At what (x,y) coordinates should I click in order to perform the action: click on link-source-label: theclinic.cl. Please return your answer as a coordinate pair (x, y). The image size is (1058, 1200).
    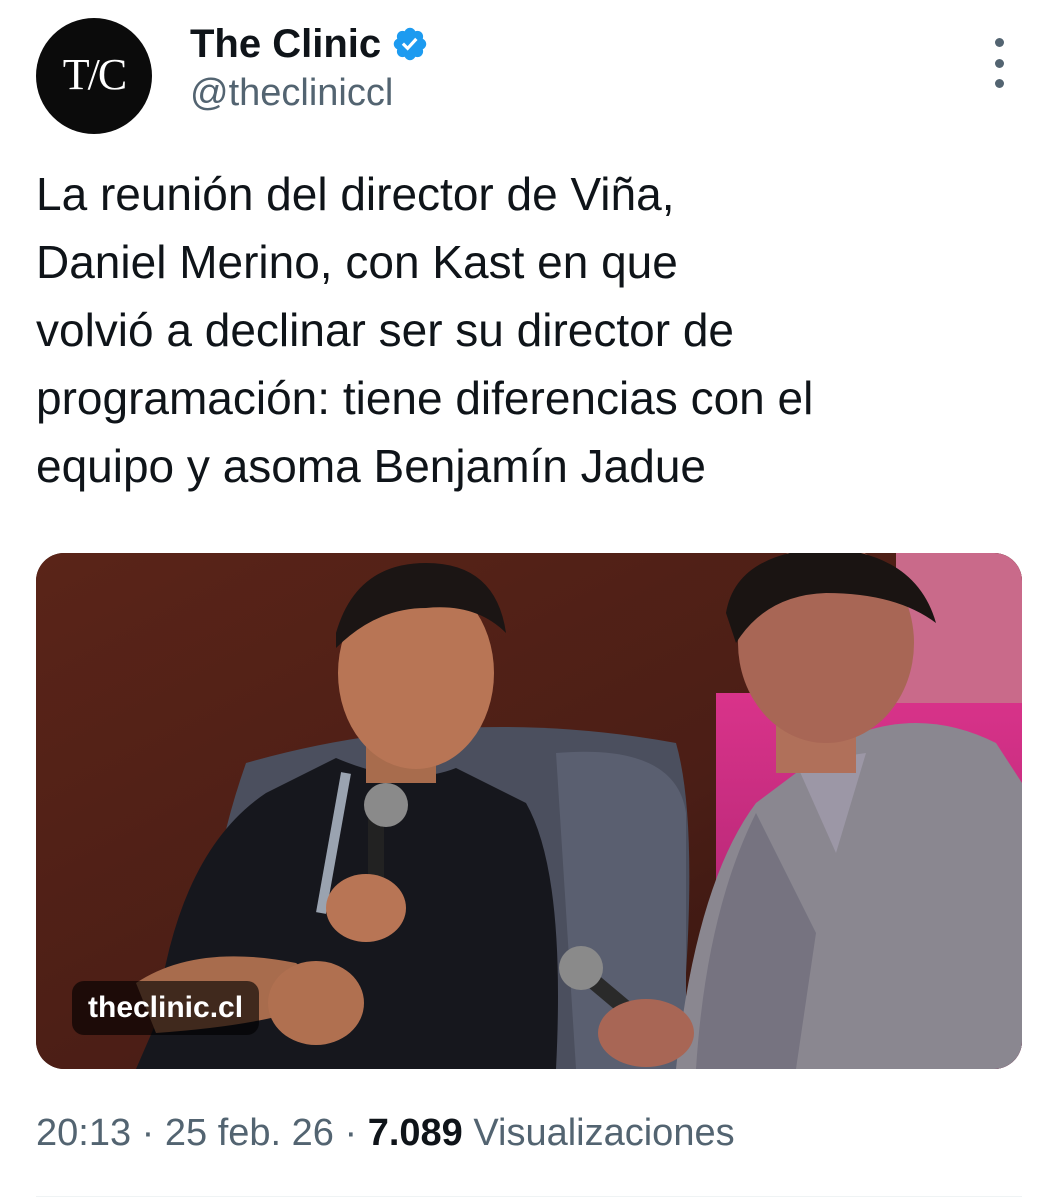
    Looking at the image, I should click on (166, 1008).